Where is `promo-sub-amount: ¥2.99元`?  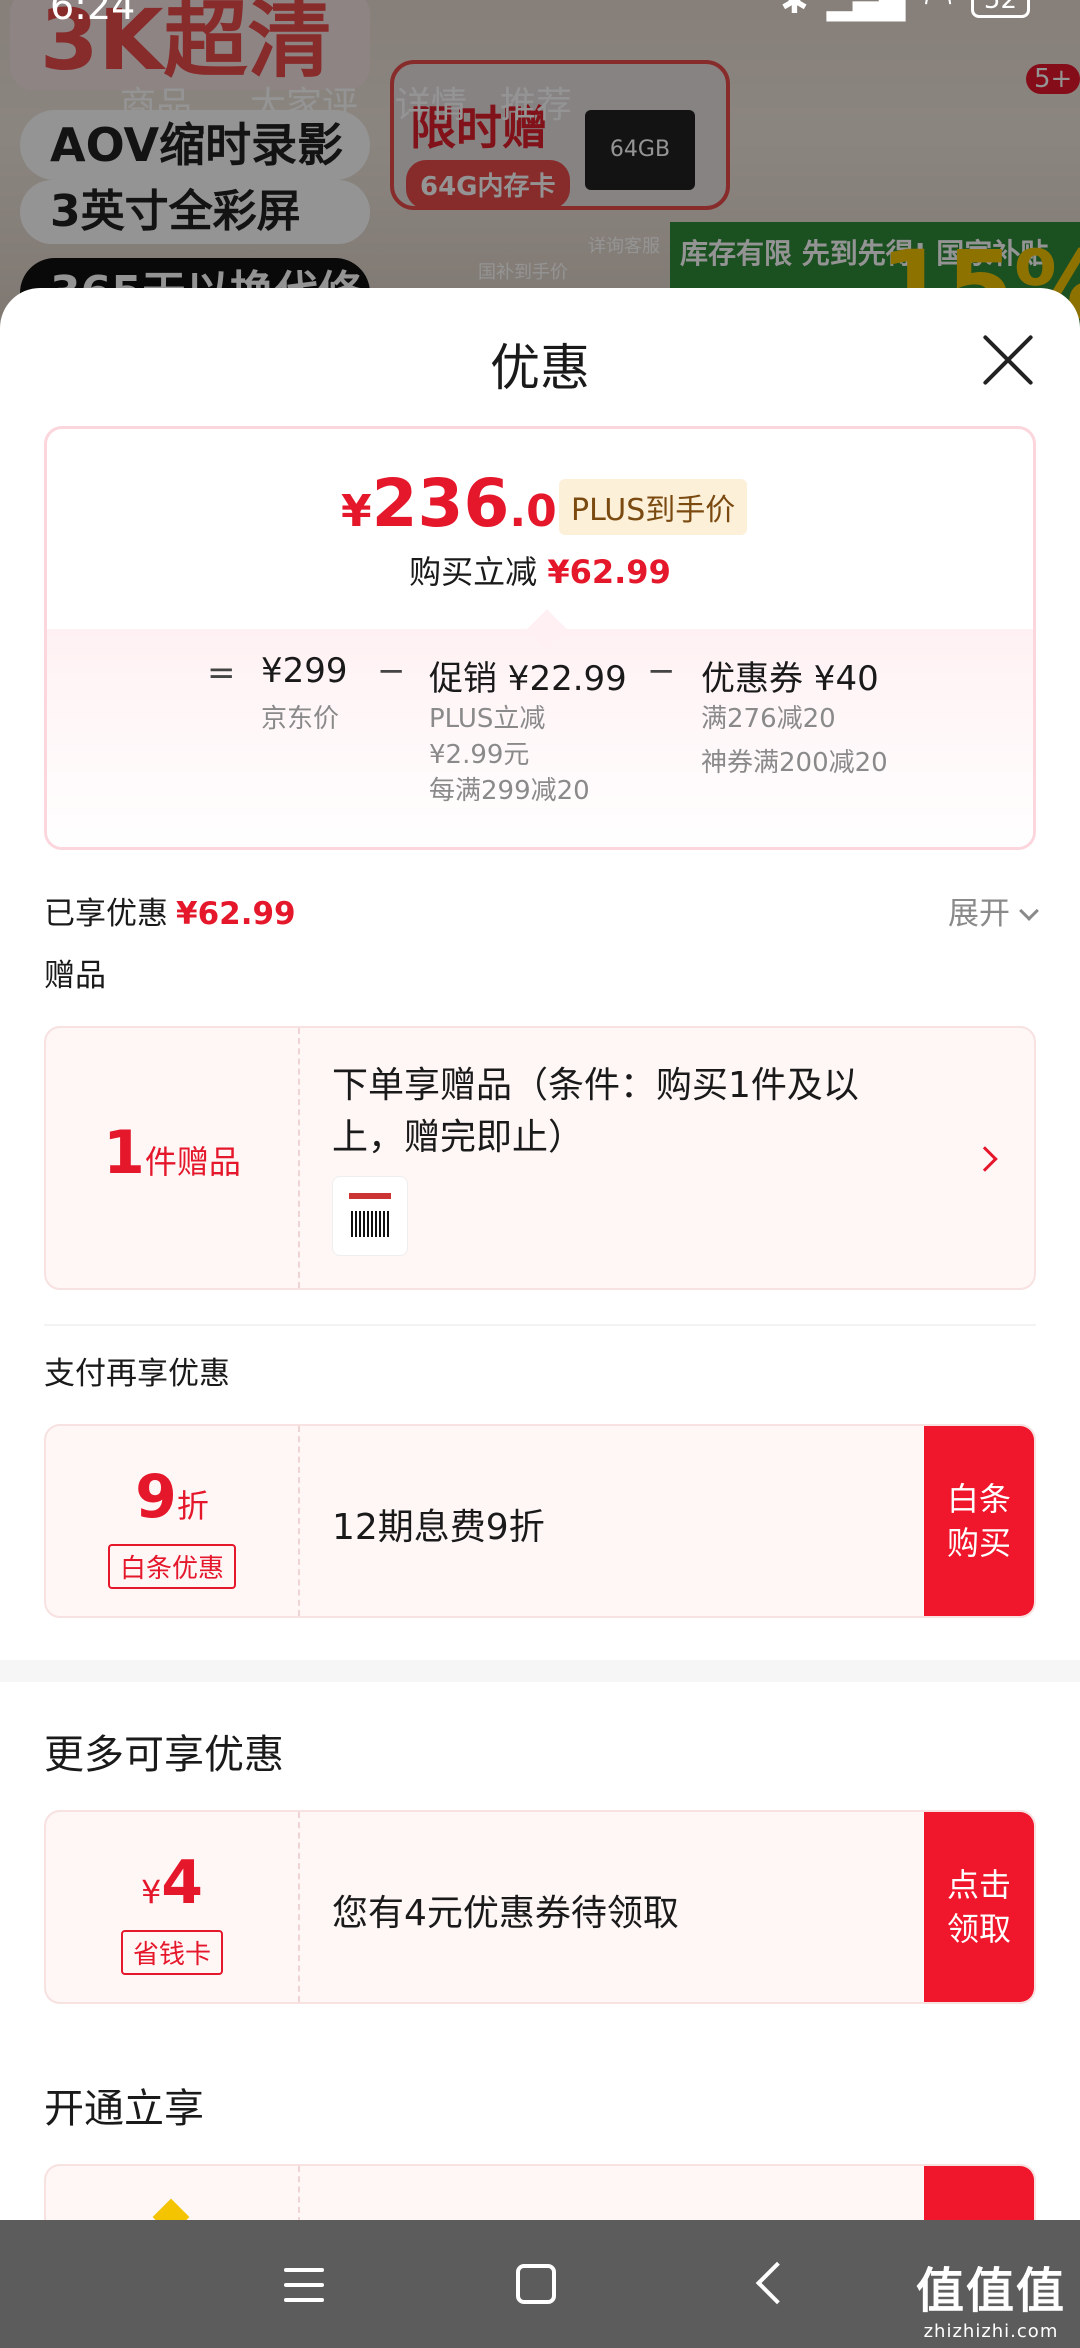 promo-sub-amount: ¥2.99元 is located at coordinates (479, 755).